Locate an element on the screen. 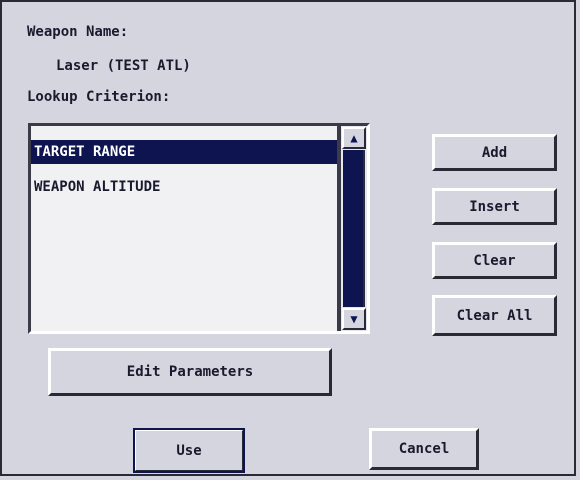 The height and width of the screenshot is (480, 580). insert-button: Insert is located at coordinates (494, 206).